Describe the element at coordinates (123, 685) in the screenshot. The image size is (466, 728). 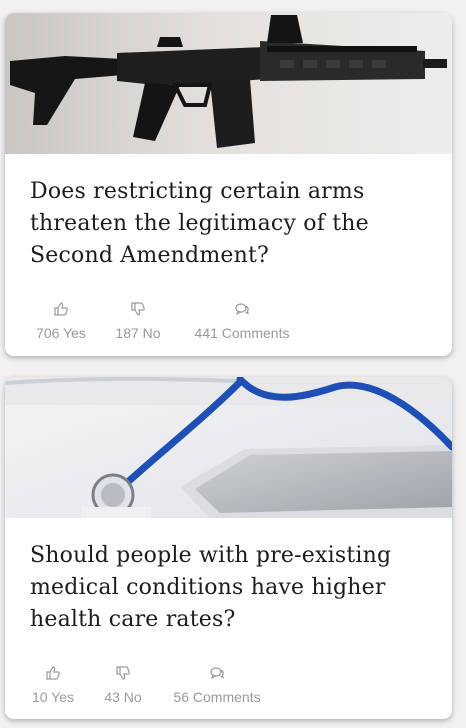
I see `no-vote-button: 43 No` at that location.